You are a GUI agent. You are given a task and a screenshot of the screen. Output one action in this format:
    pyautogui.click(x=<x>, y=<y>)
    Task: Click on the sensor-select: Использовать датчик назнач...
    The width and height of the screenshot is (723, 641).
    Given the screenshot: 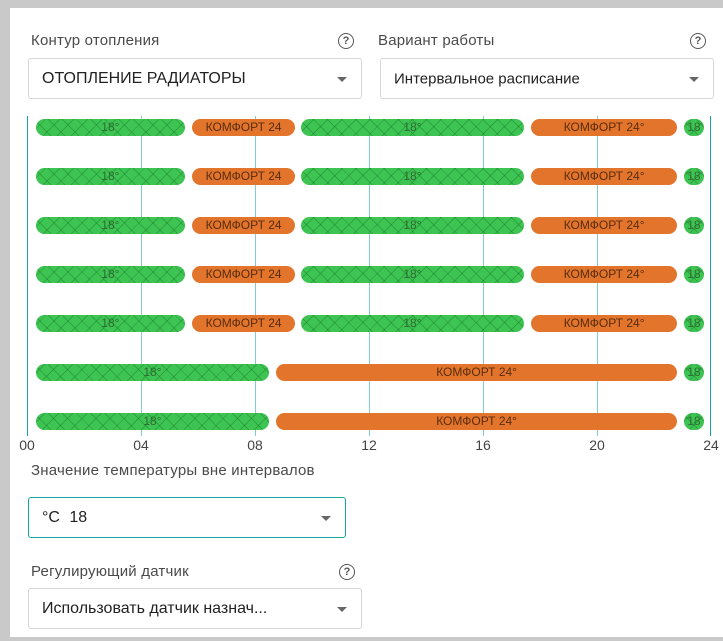 What is the action you would take?
    pyautogui.click(x=195, y=608)
    